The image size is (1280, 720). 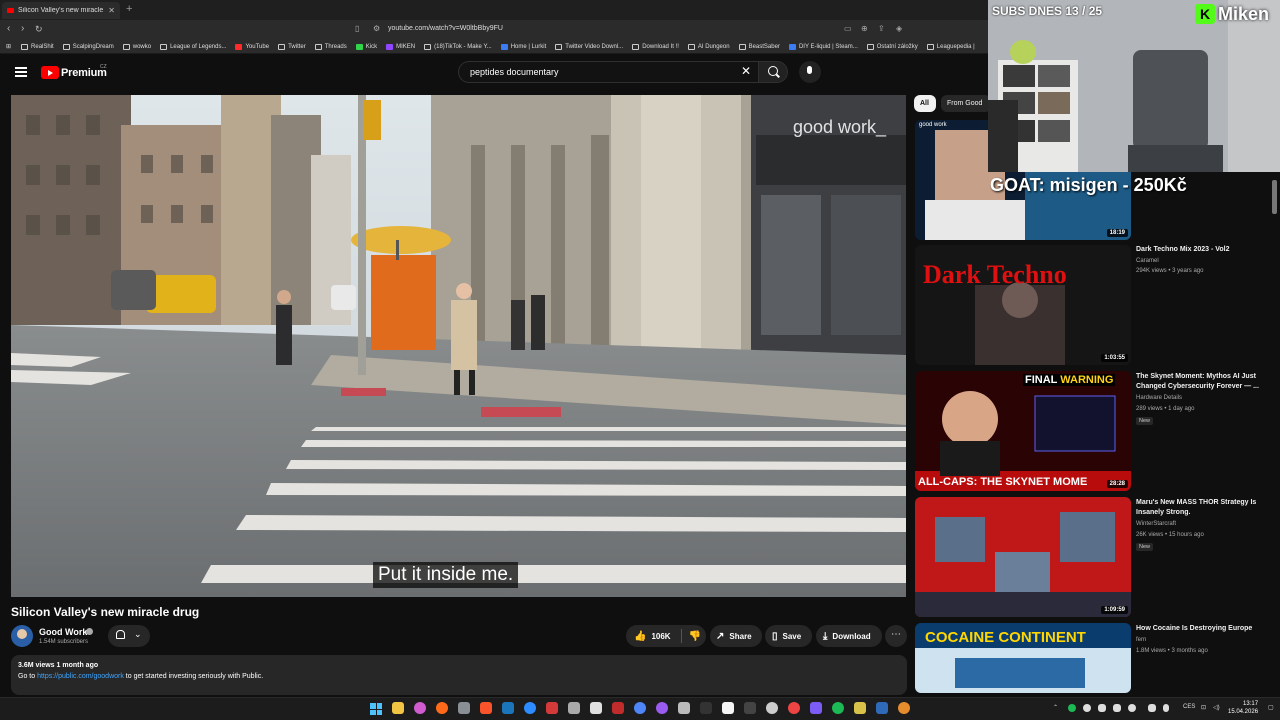 I want to click on thumbs-down-icon: 👎, so click(x=695, y=636).